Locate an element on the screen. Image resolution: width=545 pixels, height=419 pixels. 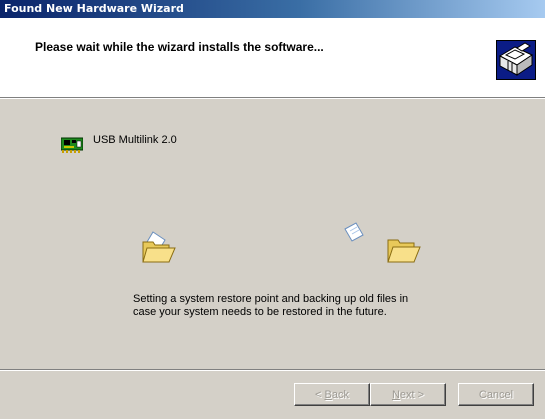
device-name: USB Multilink 2.0 is located at coordinates (135, 140).